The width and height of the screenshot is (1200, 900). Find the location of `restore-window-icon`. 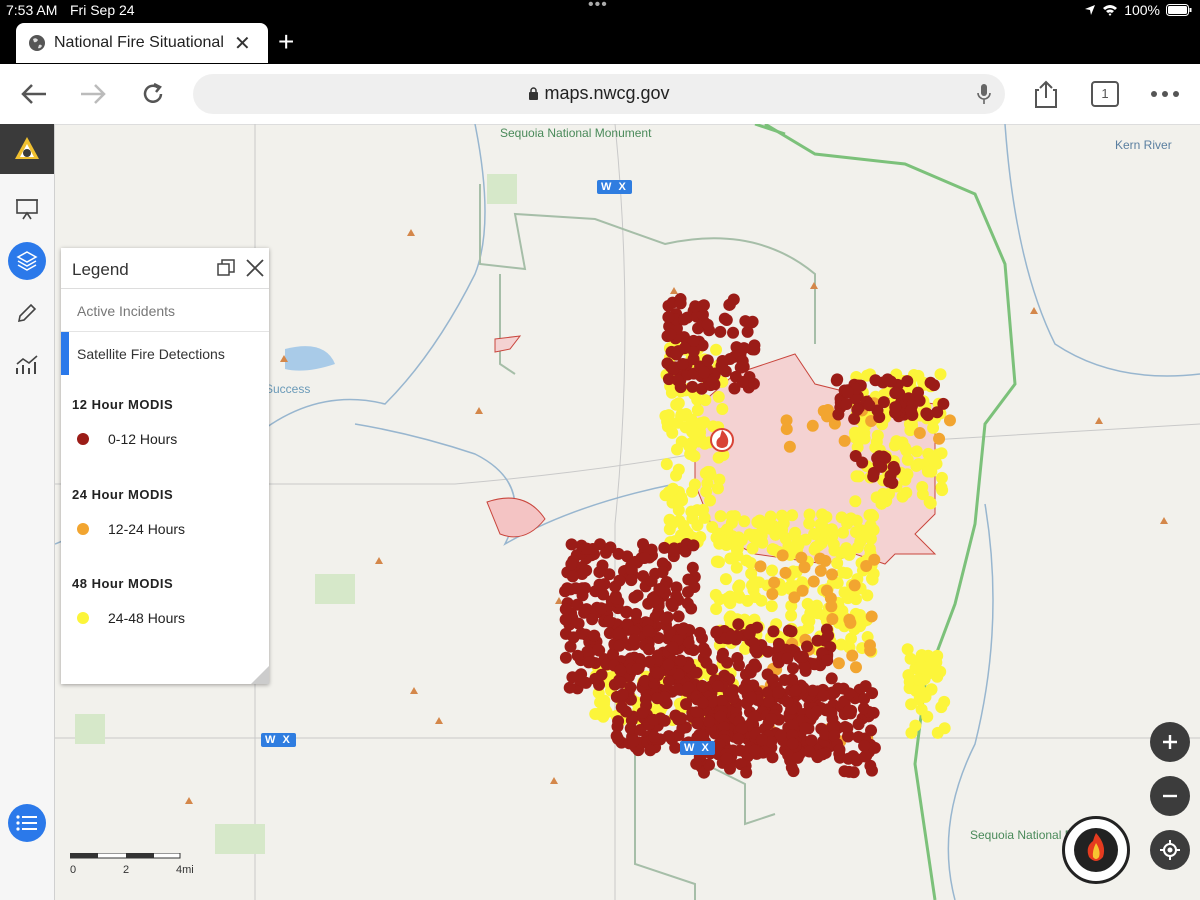

restore-window-icon is located at coordinates (226, 268).